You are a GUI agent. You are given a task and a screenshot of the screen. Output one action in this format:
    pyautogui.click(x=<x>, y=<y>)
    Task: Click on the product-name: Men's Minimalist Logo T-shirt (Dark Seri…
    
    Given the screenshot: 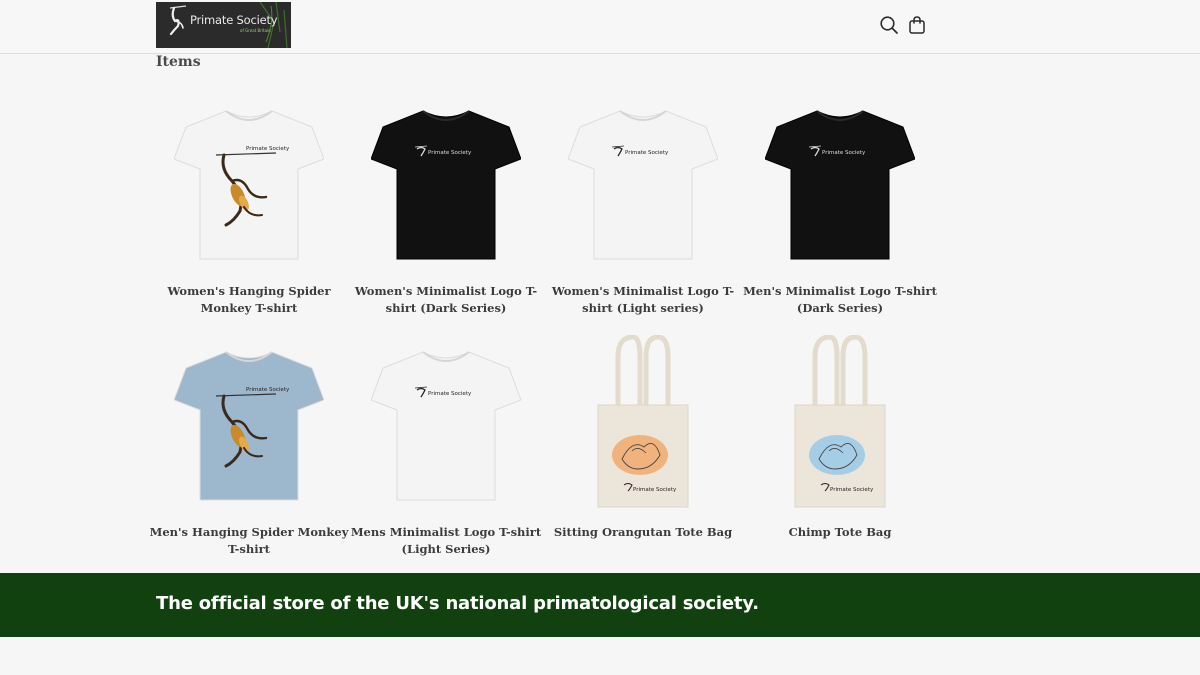 What is the action you would take?
    pyautogui.click(x=840, y=300)
    